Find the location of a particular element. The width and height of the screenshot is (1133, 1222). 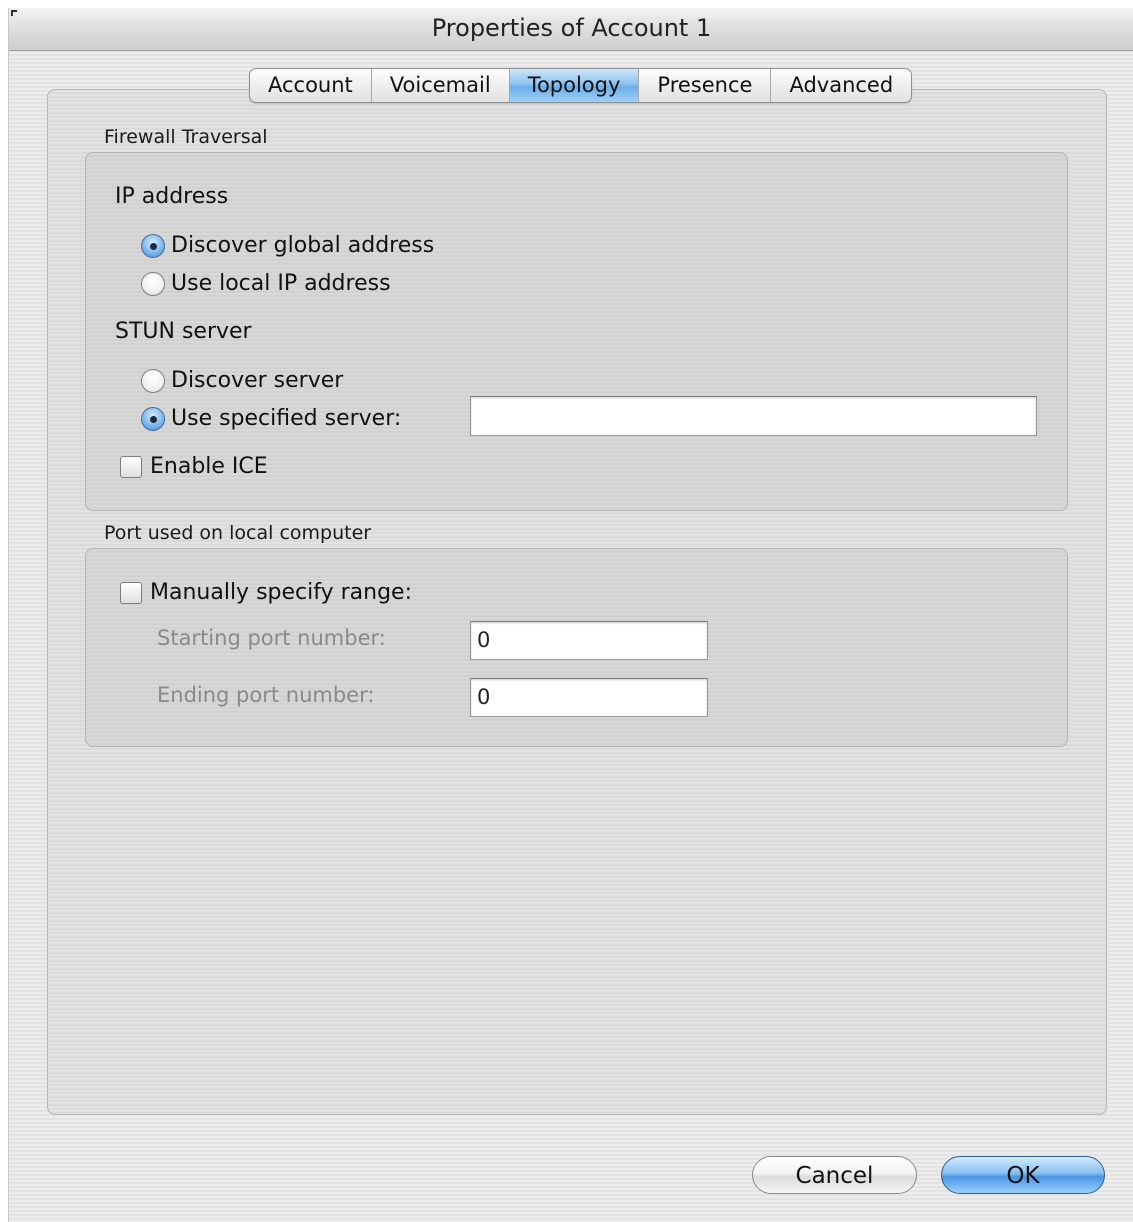

window-title: Properties of Account 1 is located at coordinates (571, 28).